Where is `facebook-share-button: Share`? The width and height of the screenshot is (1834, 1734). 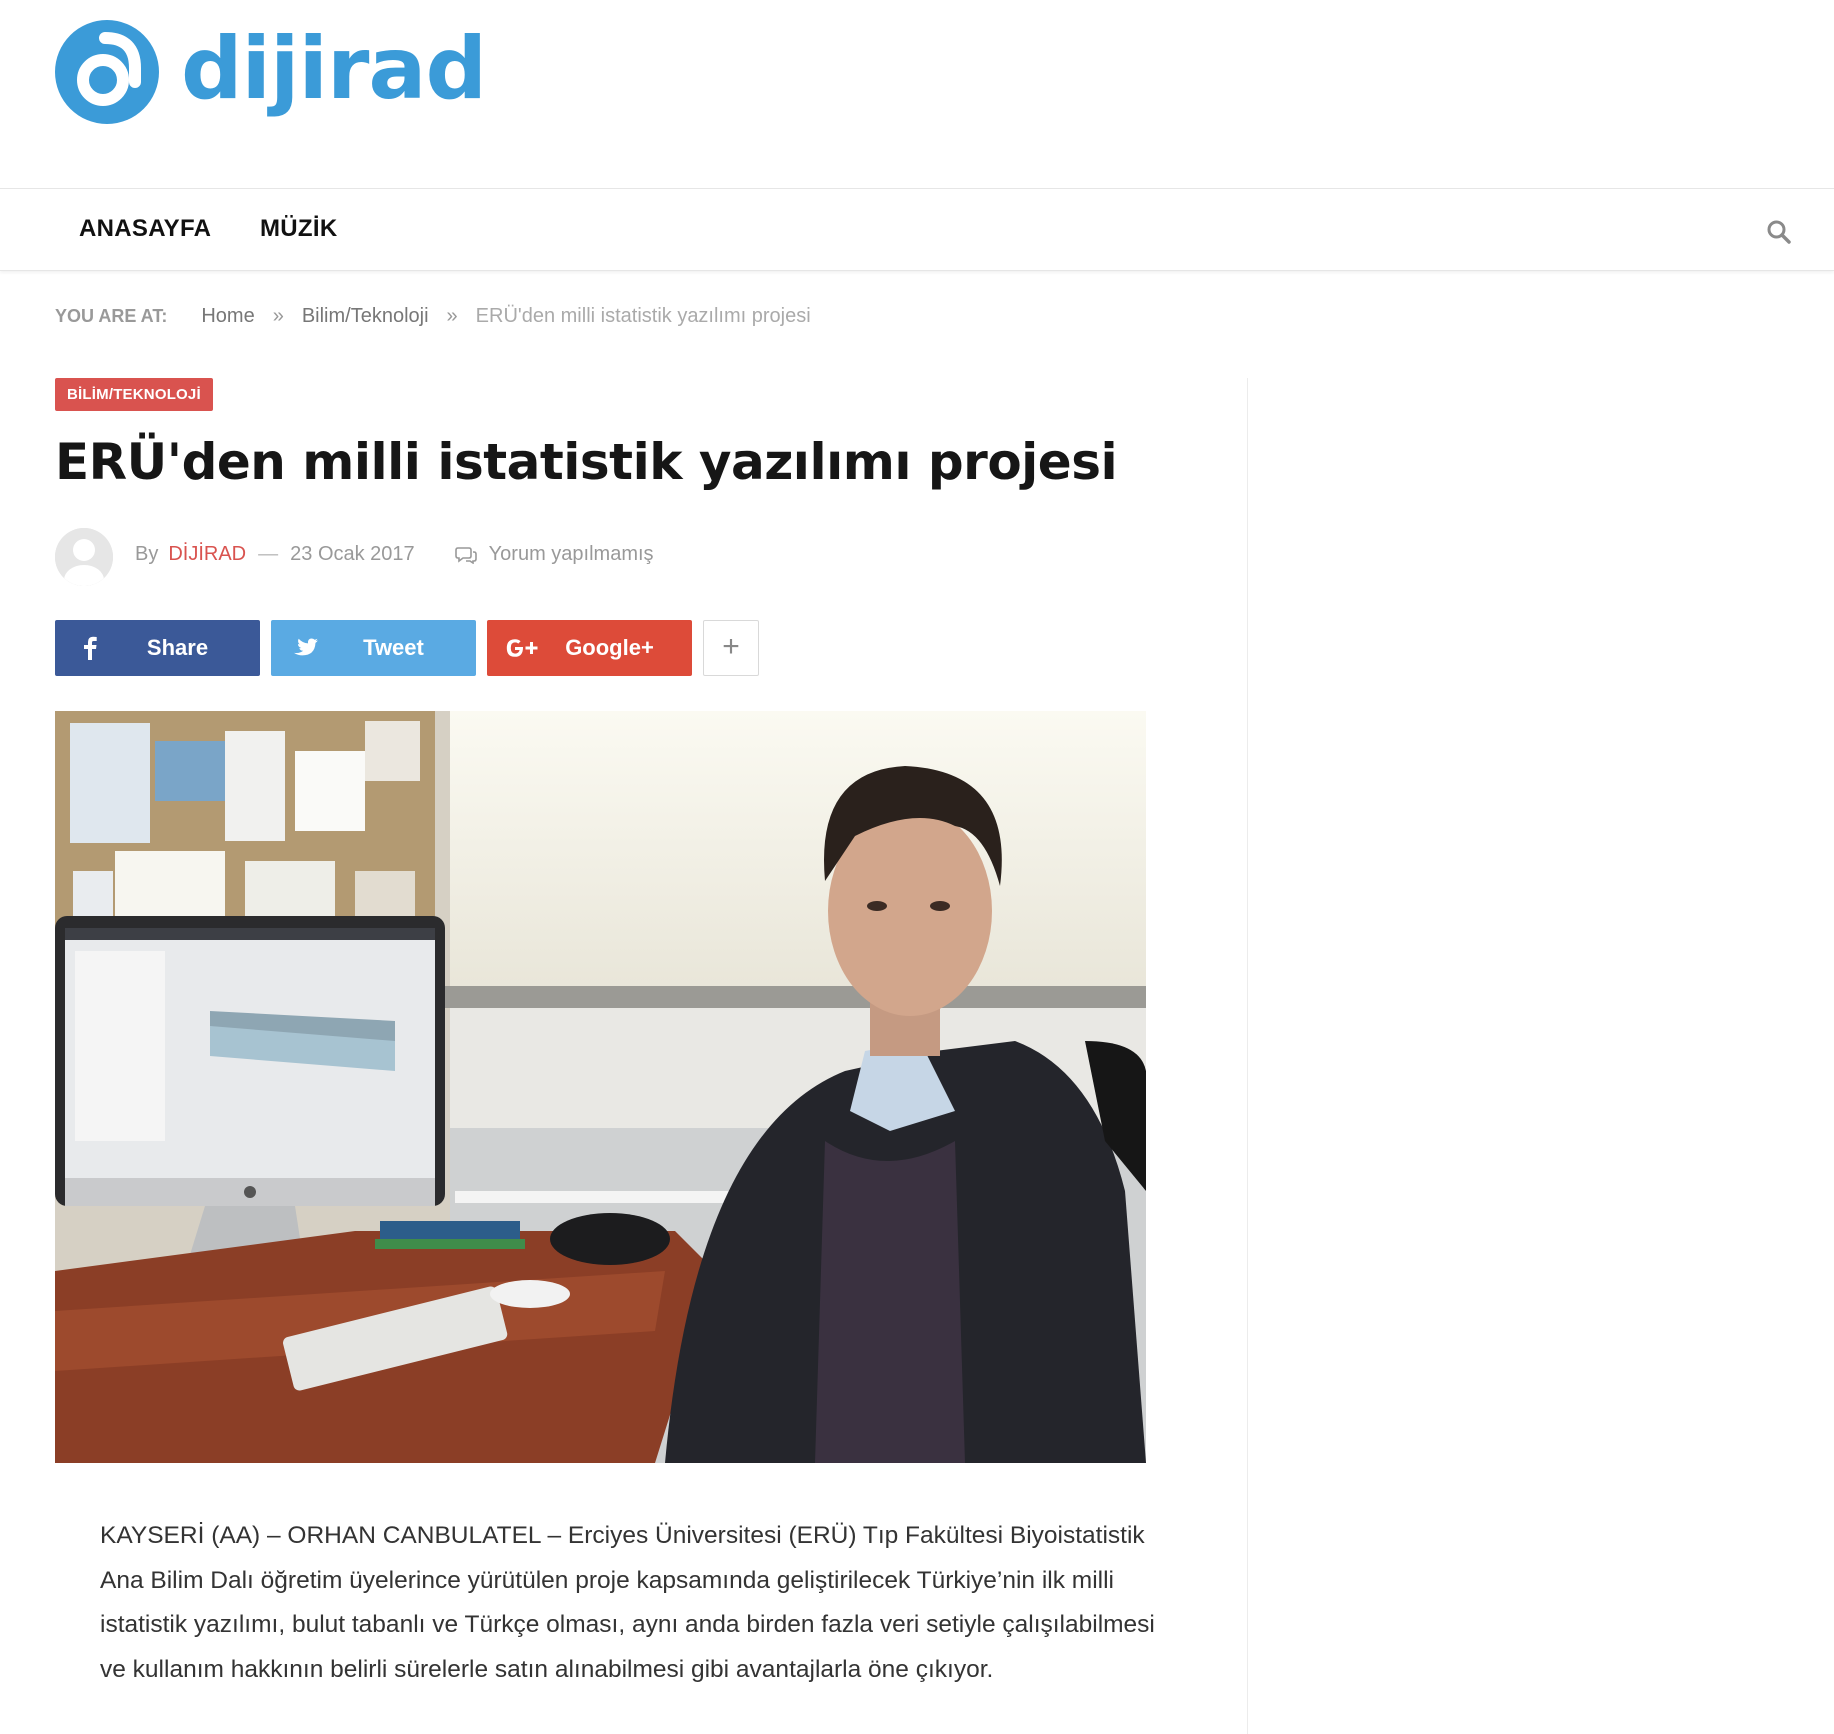 facebook-share-button: Share is located at coordinates (157, 648).